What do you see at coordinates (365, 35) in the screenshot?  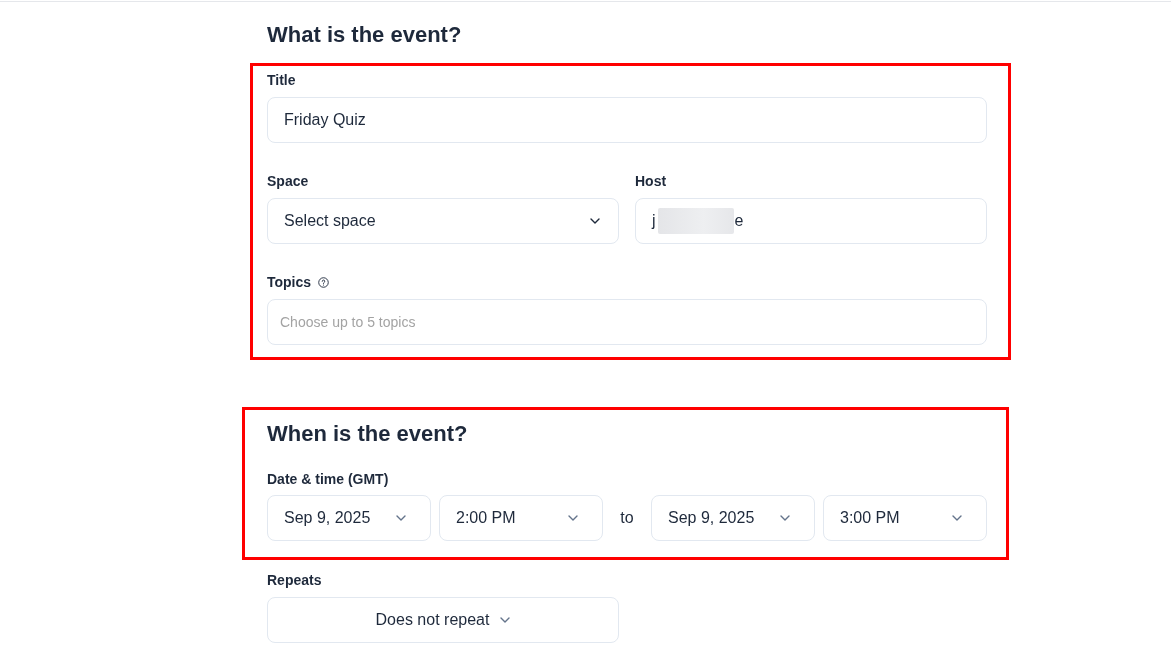 I see `section-heading: What is the event?` at bounding box center [365, 35].